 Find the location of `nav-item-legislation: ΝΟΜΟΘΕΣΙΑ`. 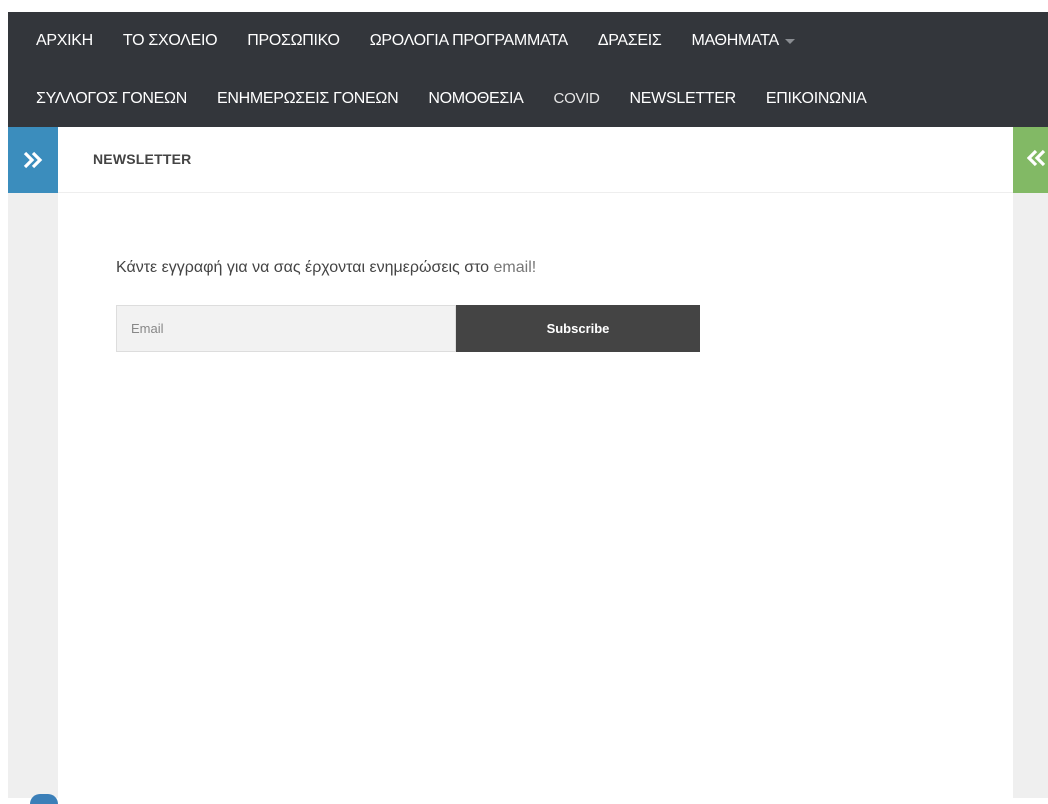

nav-item-legislation: ΝΟΜΟΘΕΣΙΑ is located at coordinates (476, 99).